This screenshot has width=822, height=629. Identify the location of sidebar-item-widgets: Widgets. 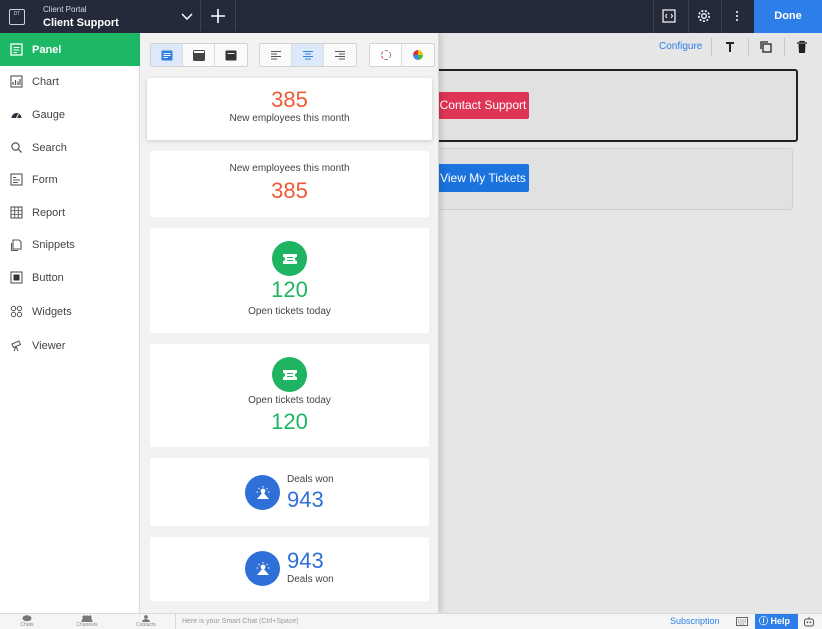
(70, 311).